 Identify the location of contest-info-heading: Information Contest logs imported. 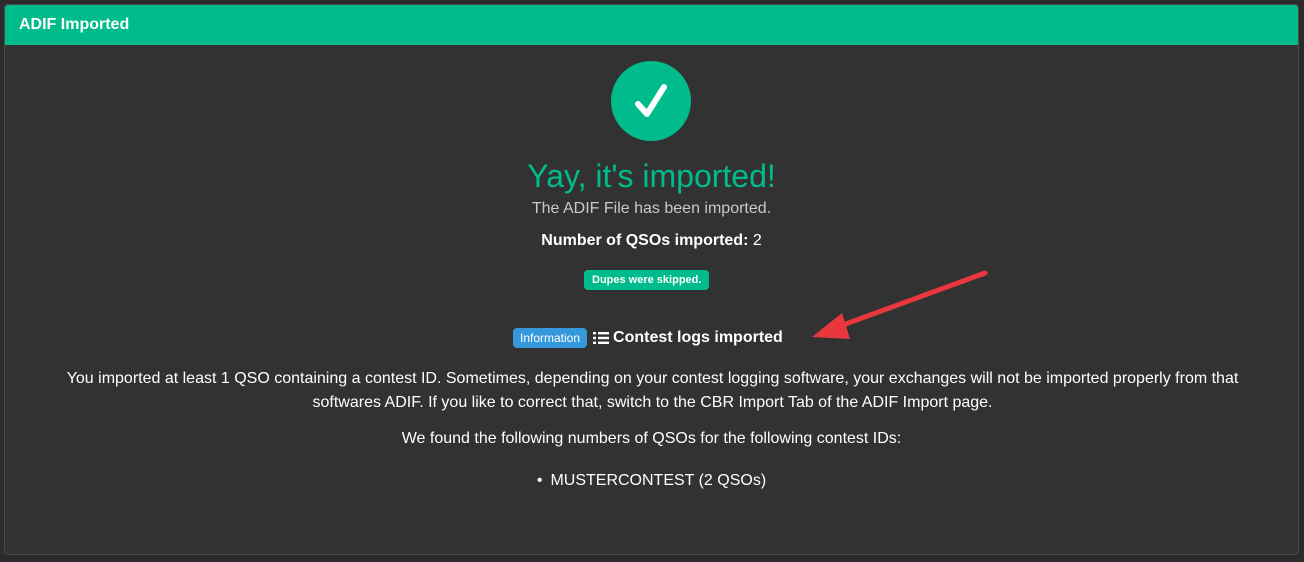
(648, 338).